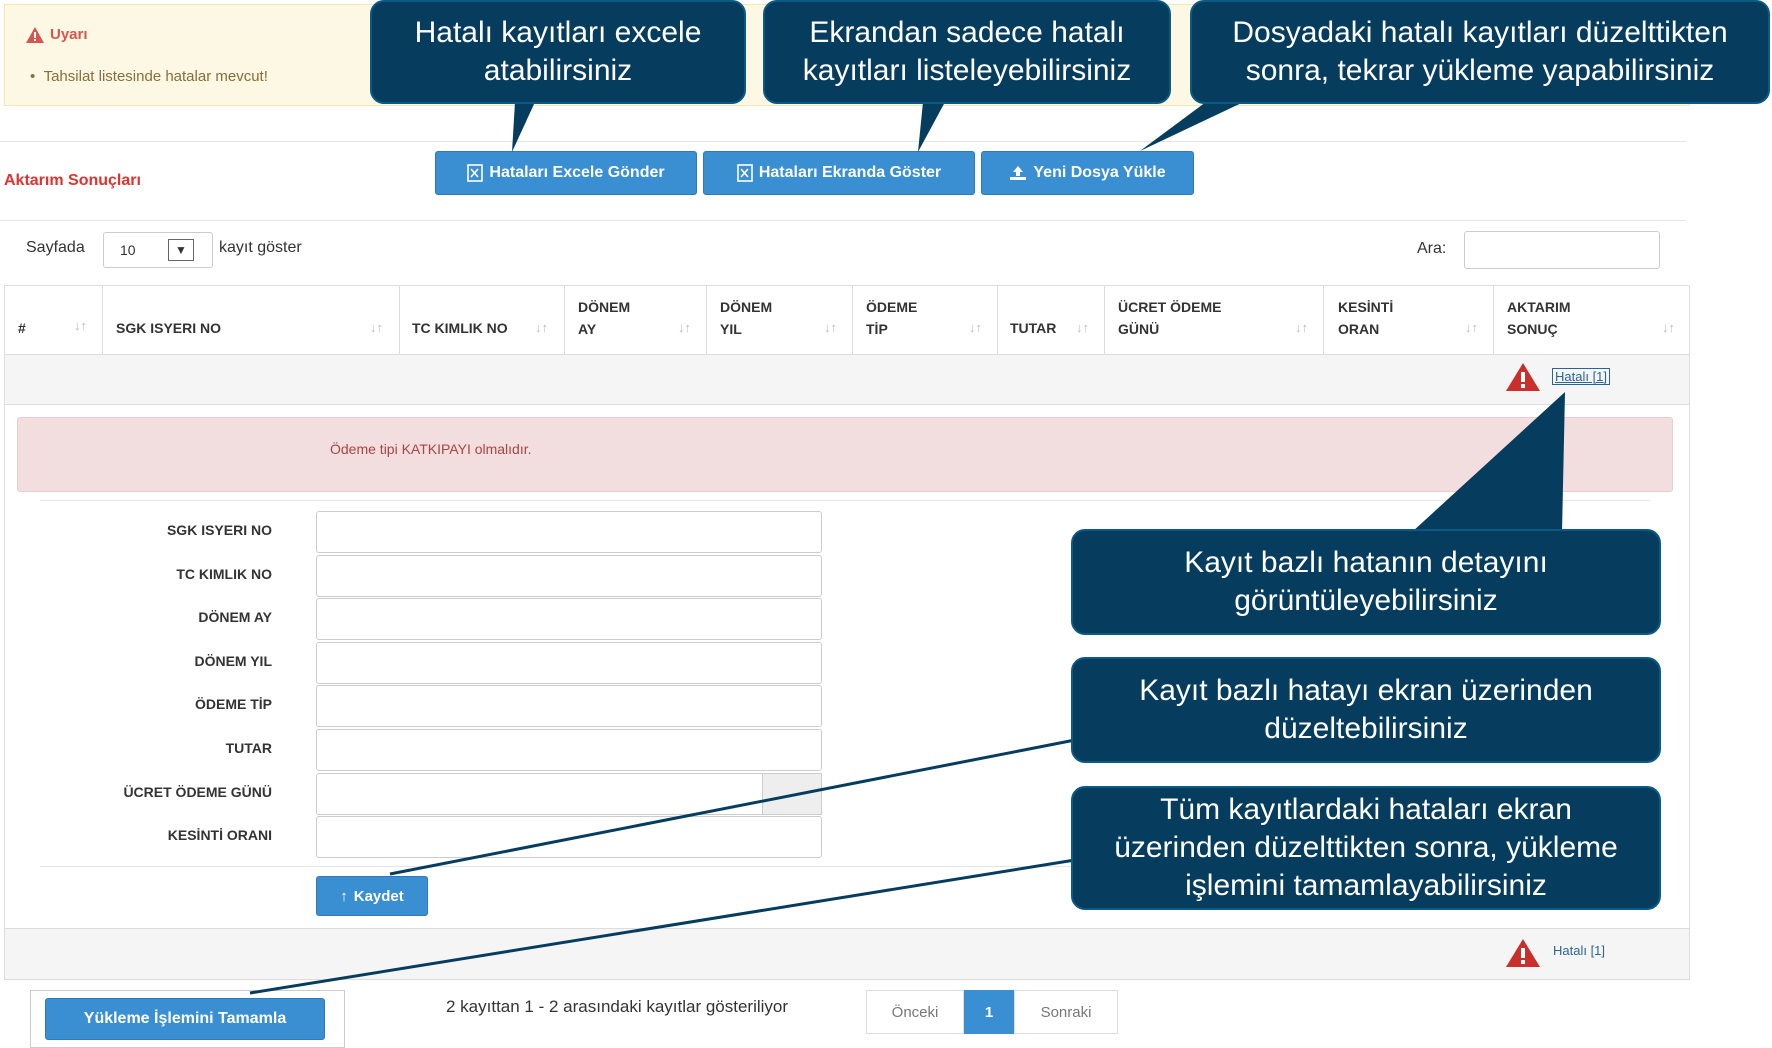 The width and height of the screenshot is (1772, 1048). Describe the element at coordinates (344, 896) in the screenshot. I see `arrow-up-icon: ↑` at that location.